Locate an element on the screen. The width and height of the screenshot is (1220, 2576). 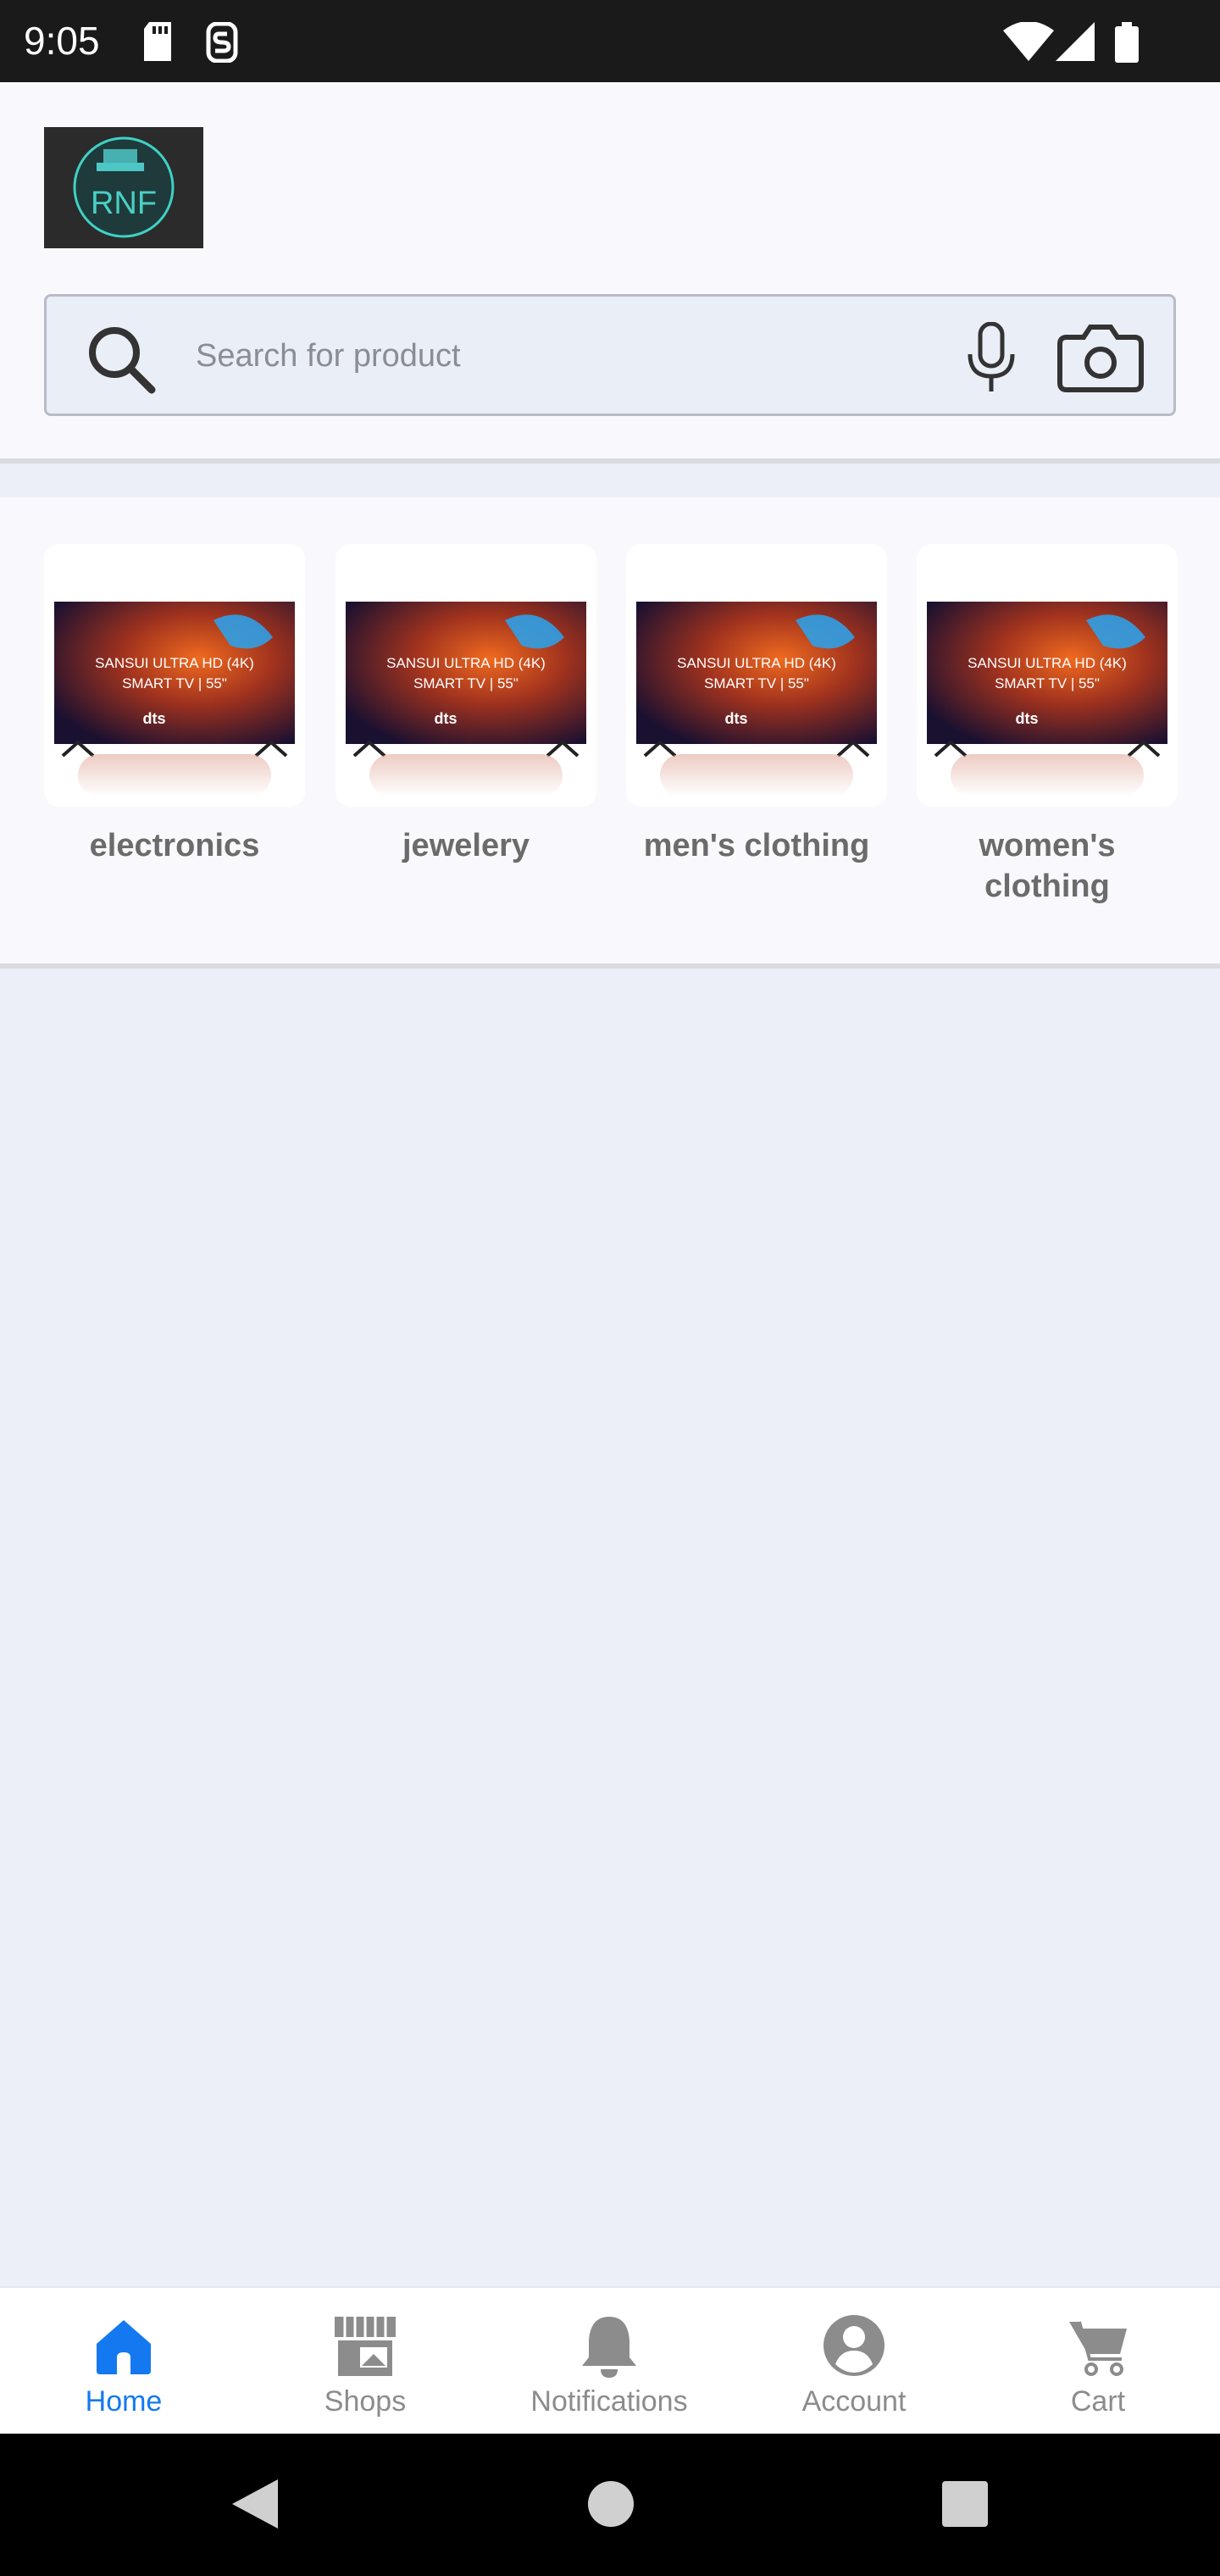
bottom-navigation: Home Shops Notifications Account Cart is located at coordinates (610, 2360).